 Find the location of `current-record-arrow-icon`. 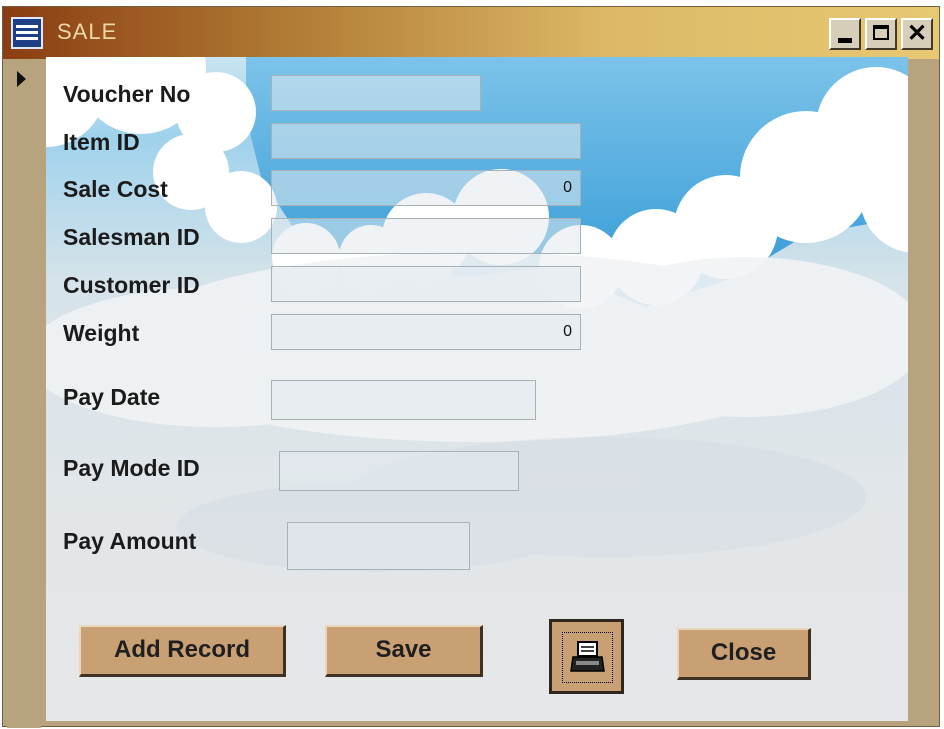

current-record-arrow-icon is located at coordinates (21, 79).